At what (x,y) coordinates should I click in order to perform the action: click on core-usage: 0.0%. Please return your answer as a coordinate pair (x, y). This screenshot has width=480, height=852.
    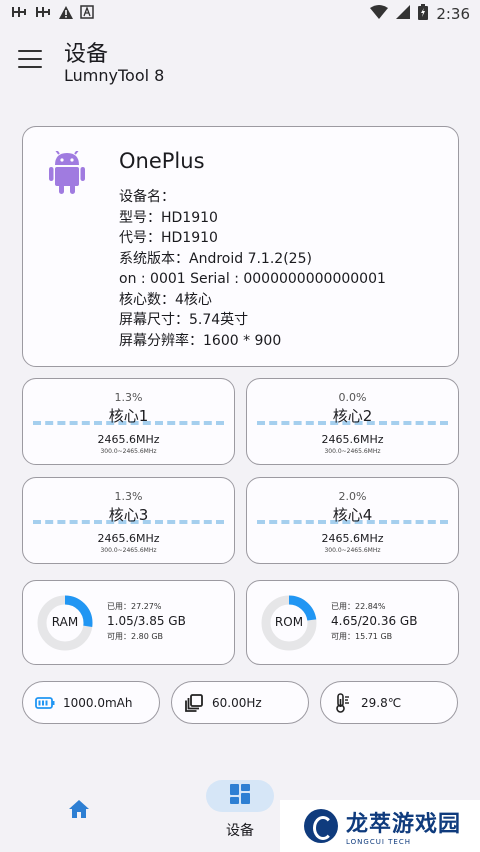
    Looking at the image, I should click on (352, 397).